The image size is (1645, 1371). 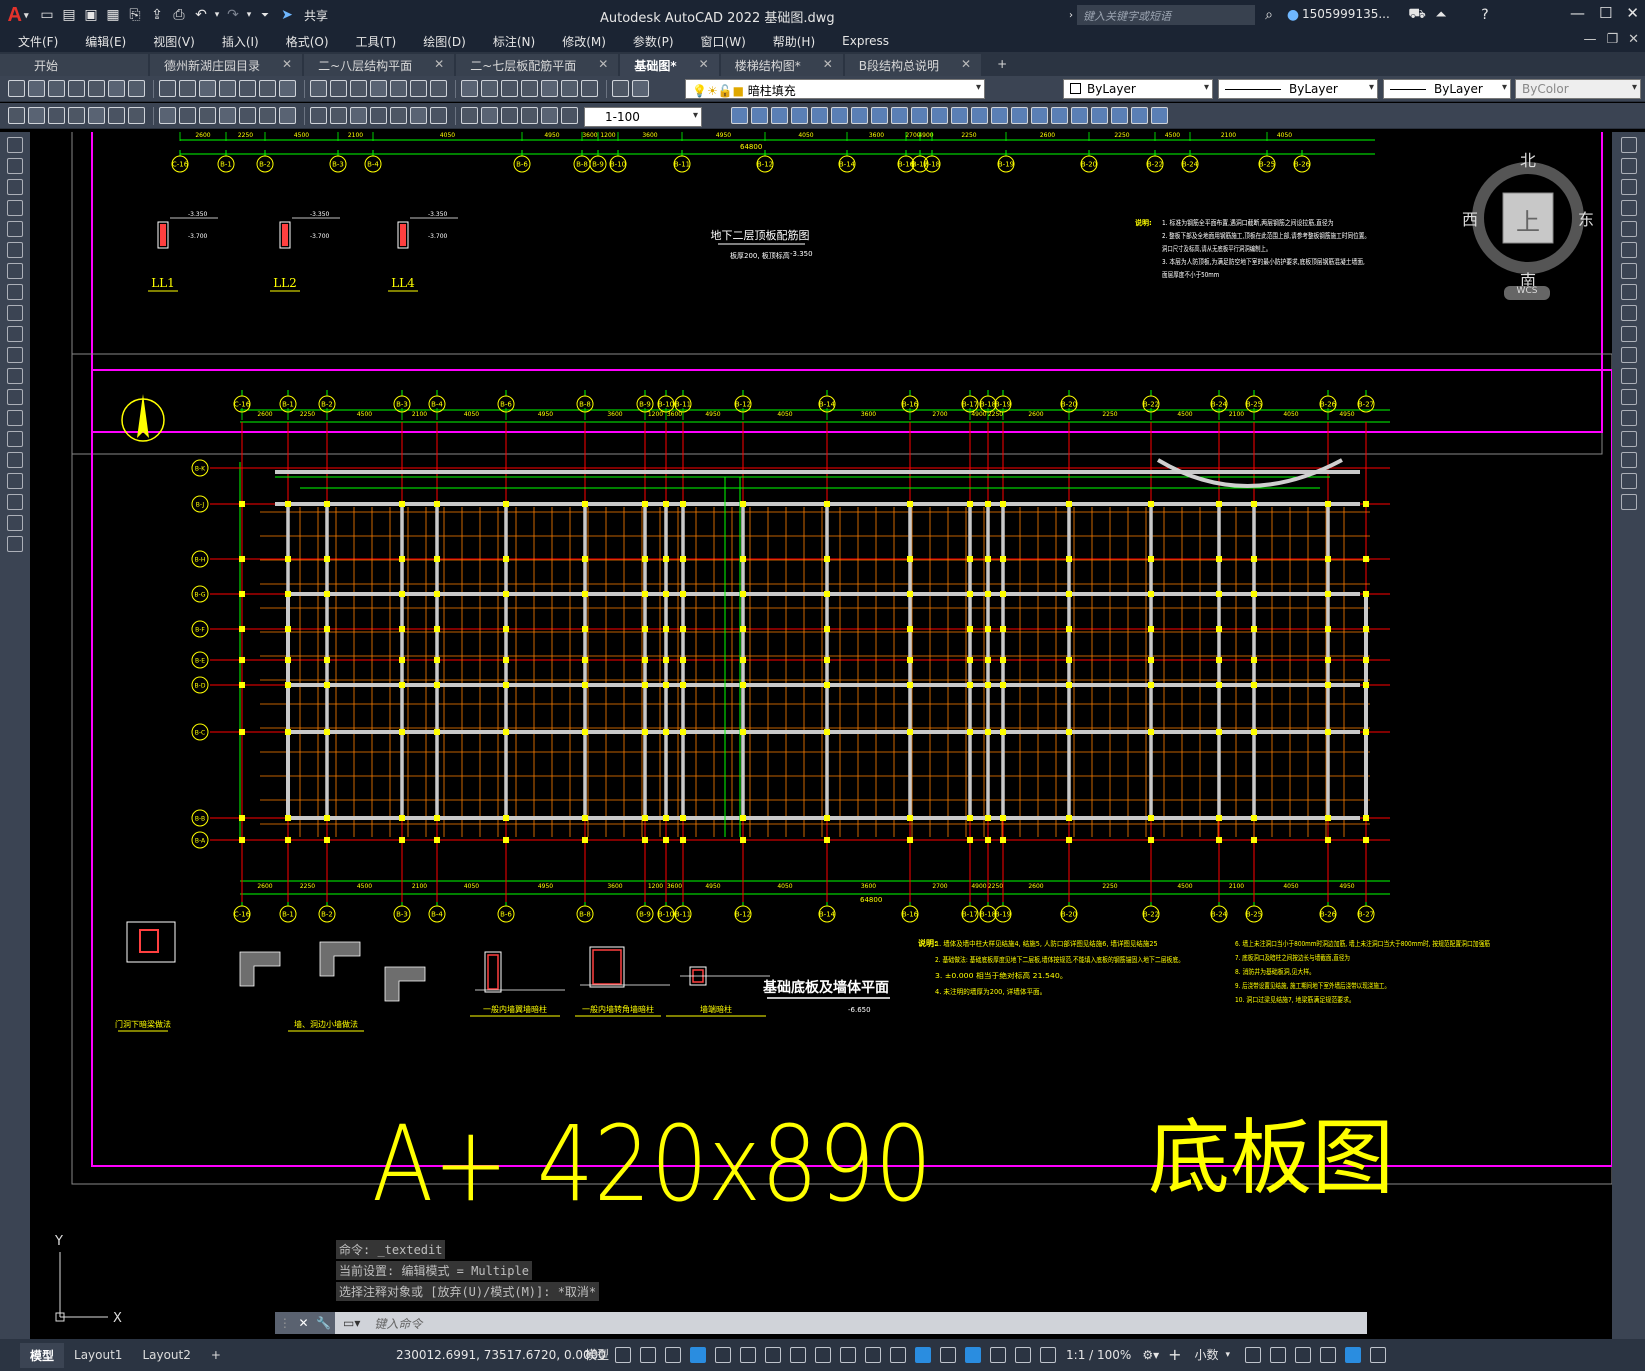 What do you see at coordinates (948, 1354) in the screenshot?
I see `selection-filter-icon` at bounding box center [948, 1354].